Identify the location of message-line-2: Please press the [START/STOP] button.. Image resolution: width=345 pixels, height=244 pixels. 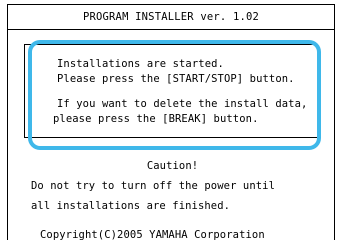
(176, 79).